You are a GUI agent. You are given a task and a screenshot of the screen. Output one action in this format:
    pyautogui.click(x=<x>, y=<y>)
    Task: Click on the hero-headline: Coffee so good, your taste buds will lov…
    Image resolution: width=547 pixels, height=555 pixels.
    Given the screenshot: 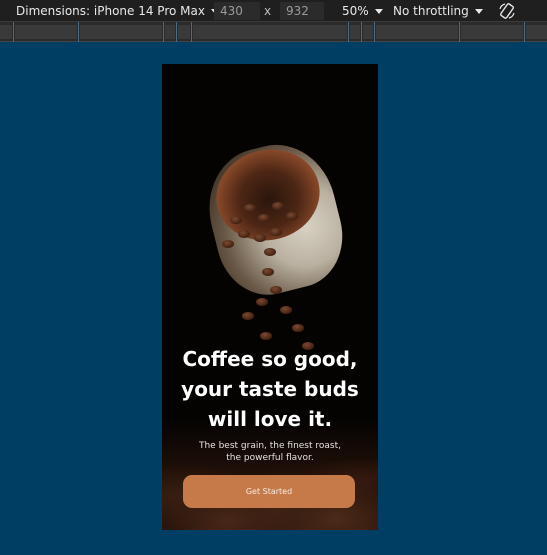 What is the action you would take?
    pyautogui.click(x=270, y=389)
    